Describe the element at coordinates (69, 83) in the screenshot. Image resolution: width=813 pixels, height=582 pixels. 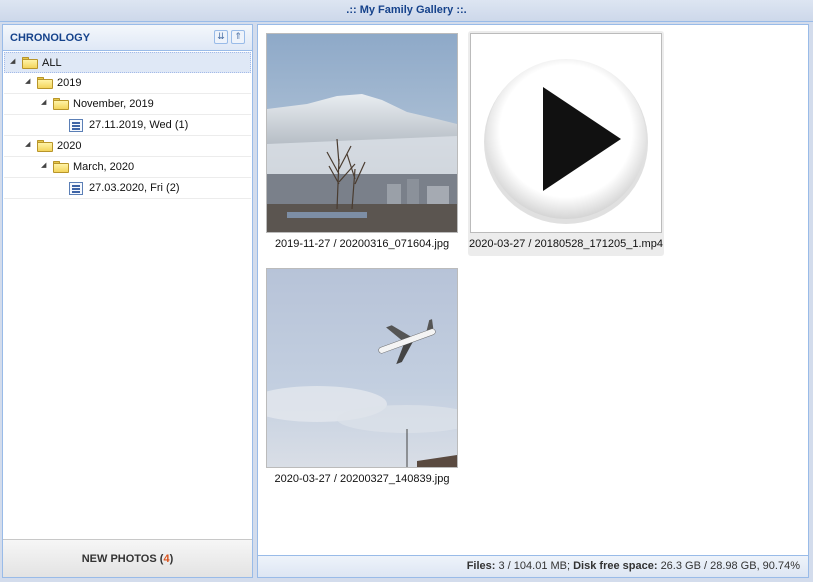
I see `tree-item-label: 2019` at that location.